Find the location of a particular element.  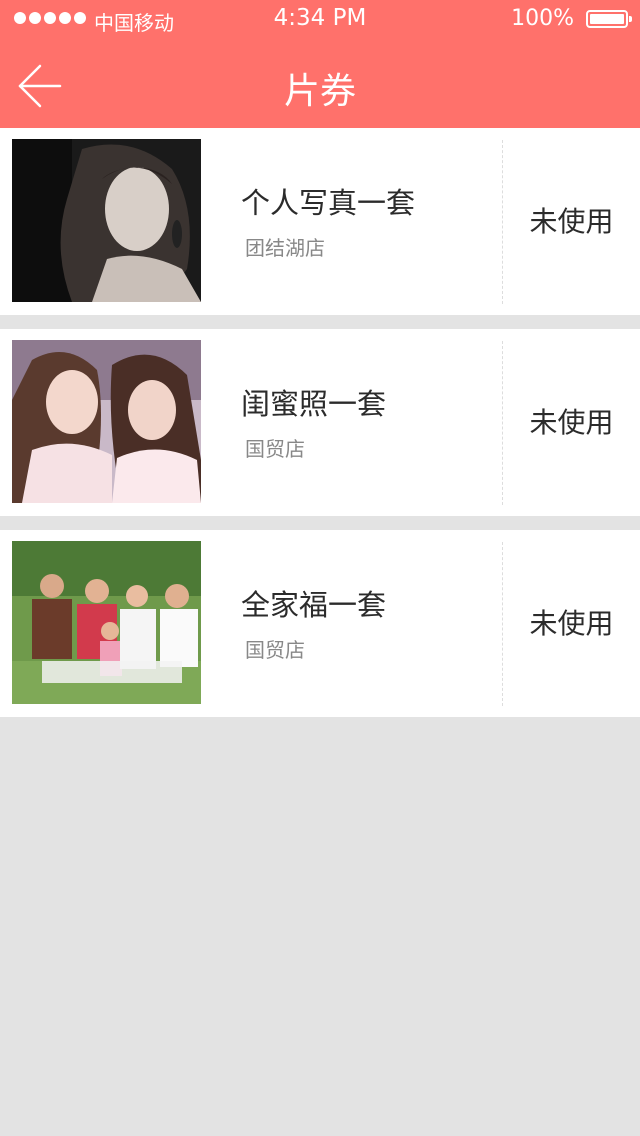

battery-percentage: 100% is located at coordinates (542, 18).